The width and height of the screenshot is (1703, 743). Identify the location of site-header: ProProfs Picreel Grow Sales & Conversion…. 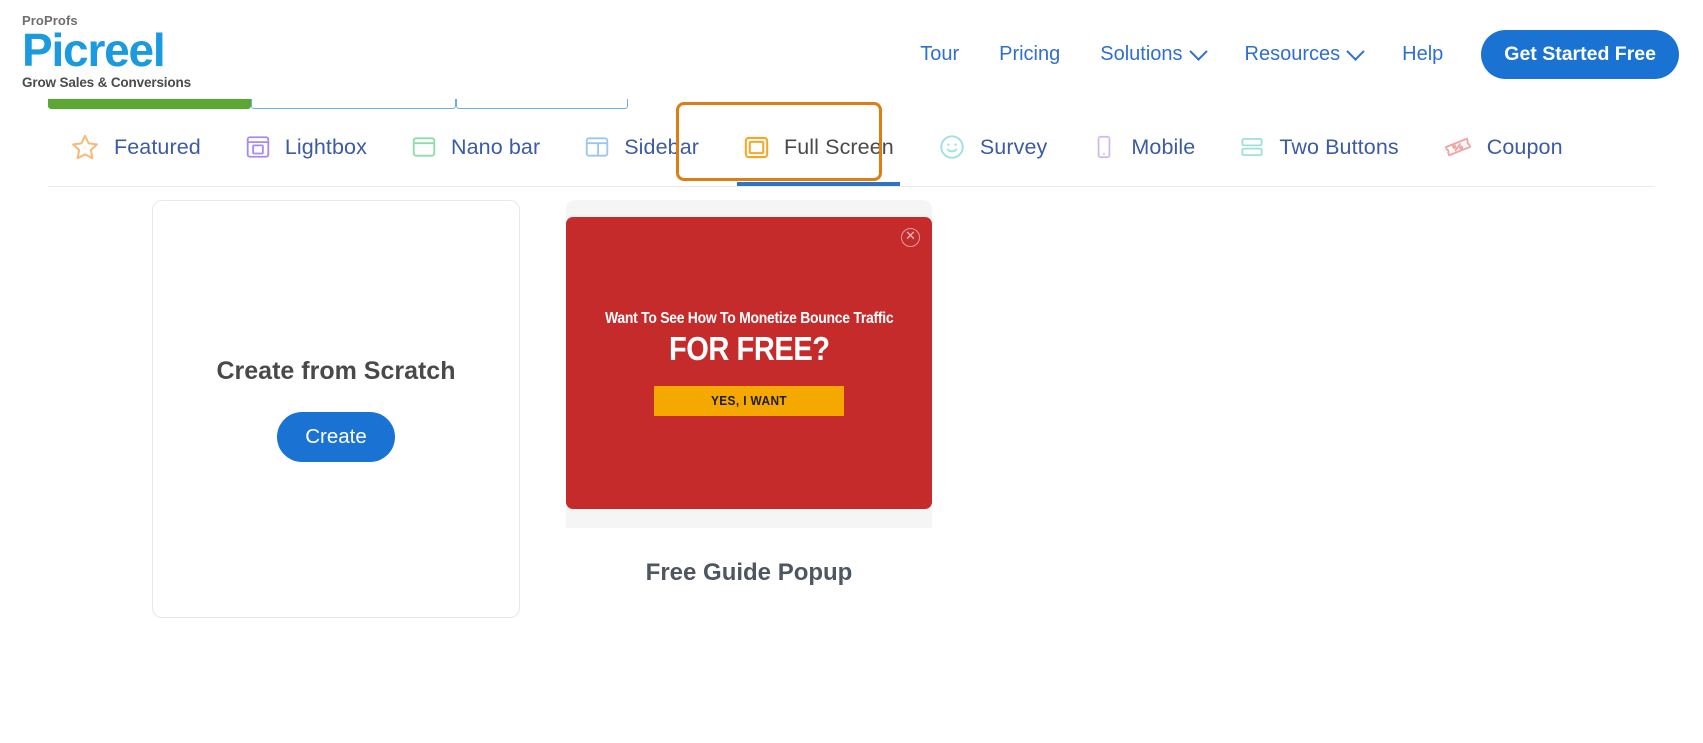
(851, 54).